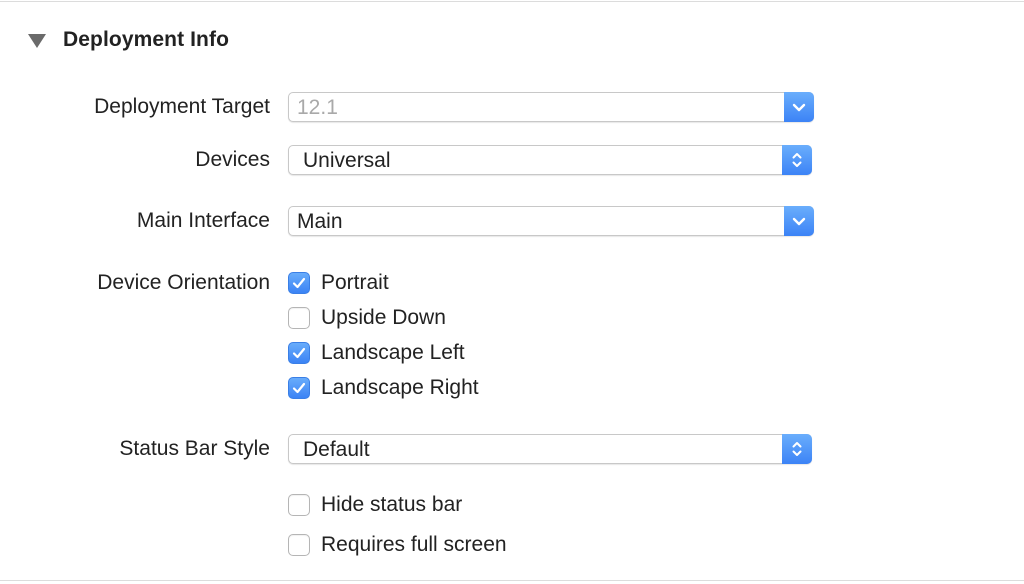 This screenshot has width=1024, height=584. What do you see at coordinates (400, 388) in the screenshot?
I see `checkbox-label: Landscape Right` at bounding box center [400, 388].